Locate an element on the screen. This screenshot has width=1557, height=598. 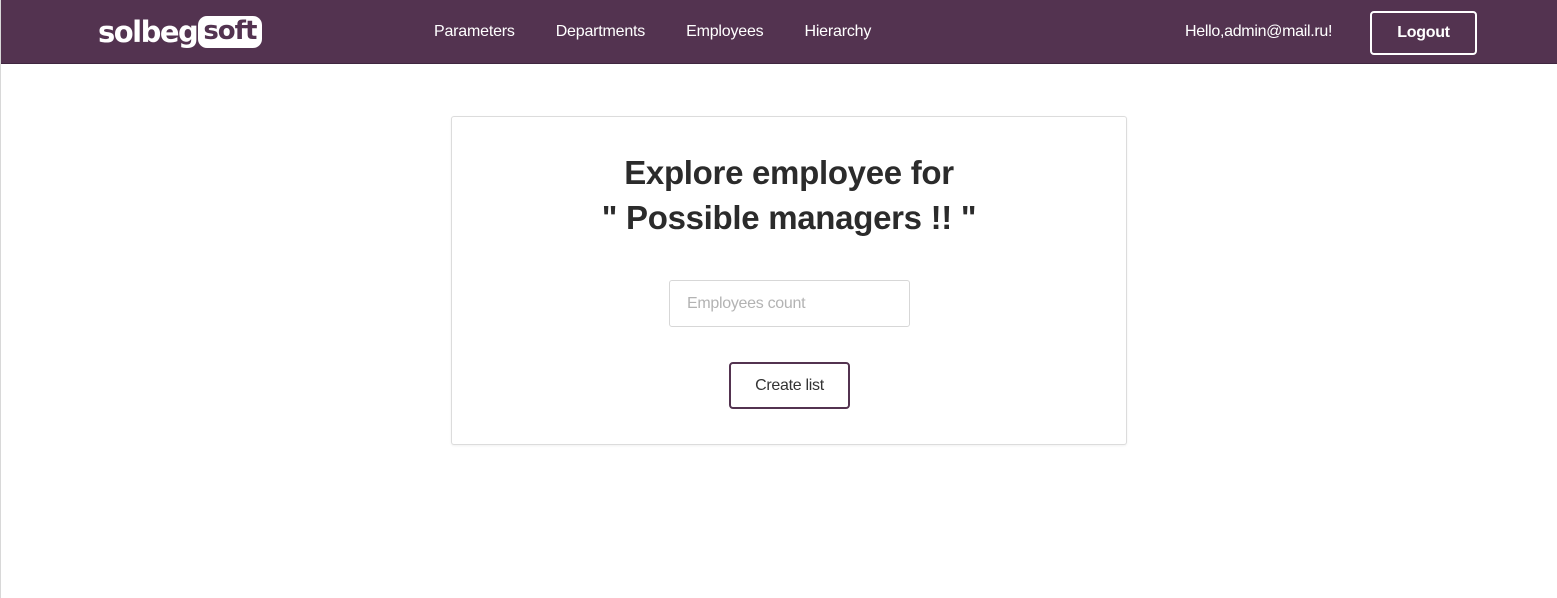
user-greeting: Hello,admin@mail.ru! is located at coordinates (1259, 31).